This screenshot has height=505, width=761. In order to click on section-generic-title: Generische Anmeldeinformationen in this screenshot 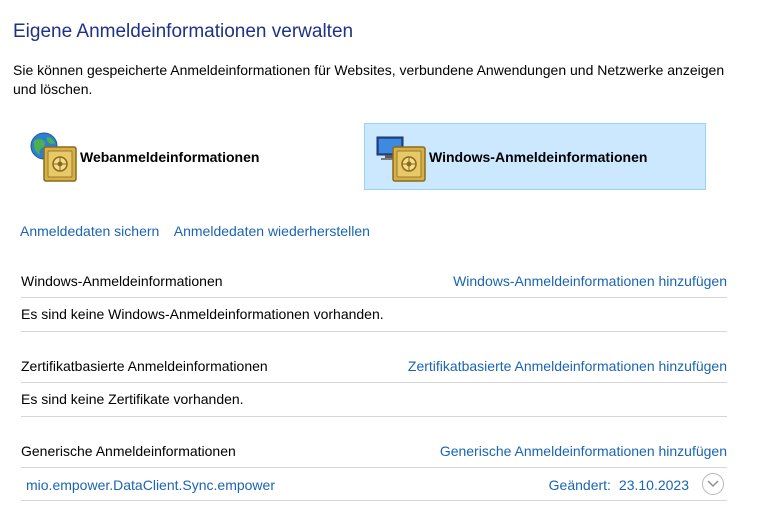, I will do `click(128, 451)`.